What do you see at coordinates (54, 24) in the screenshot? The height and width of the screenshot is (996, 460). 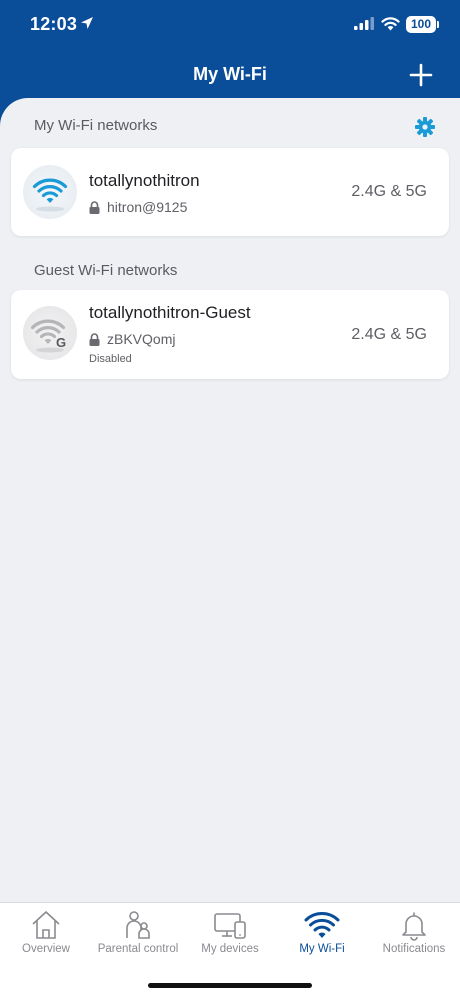 I see `status-time: 12:03` at bounding box center [54, 24].